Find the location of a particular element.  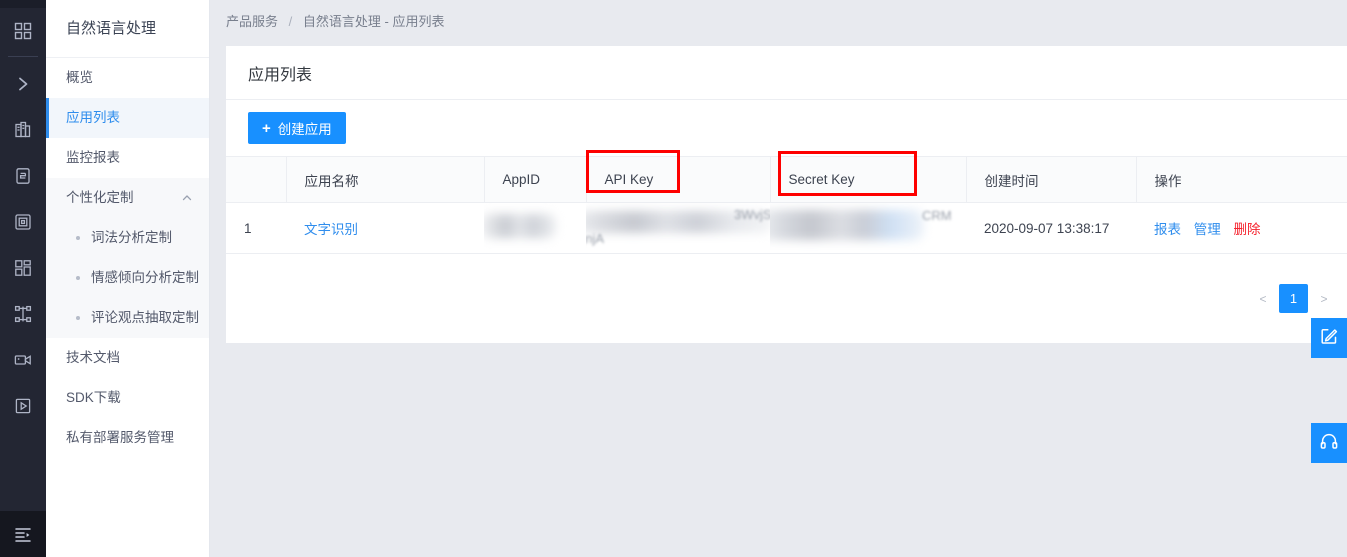

sidebar-item-label: SDK下载 is located at coordinates (93, 397).